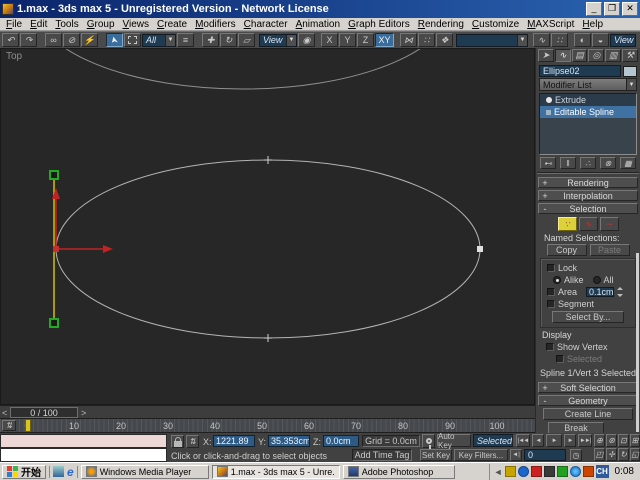 This screenshot has width=640, height=480. I want to click on selected-only-checkbox, so click(560, 359).